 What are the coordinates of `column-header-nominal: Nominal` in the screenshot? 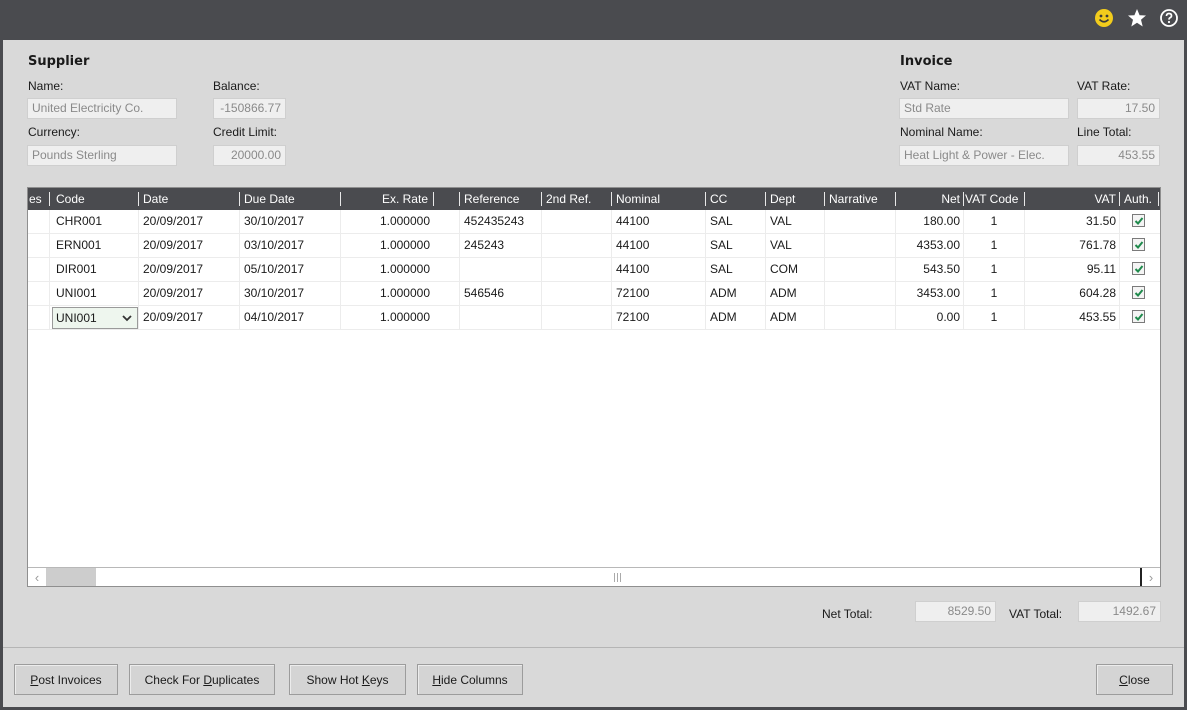 It's located at (638, 199).